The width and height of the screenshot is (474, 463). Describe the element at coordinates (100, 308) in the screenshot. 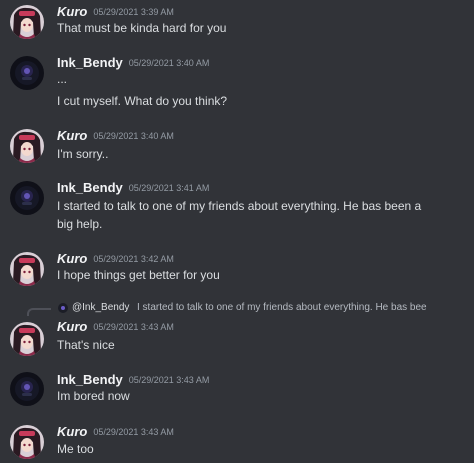

I see `reply-username: @Ink_Bendy` at that location.